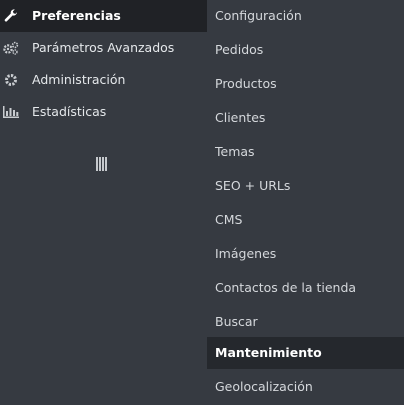 This screenshot has height=405, width=404. I want to click on sidebar-item-label: Administración, so click(79, 79).